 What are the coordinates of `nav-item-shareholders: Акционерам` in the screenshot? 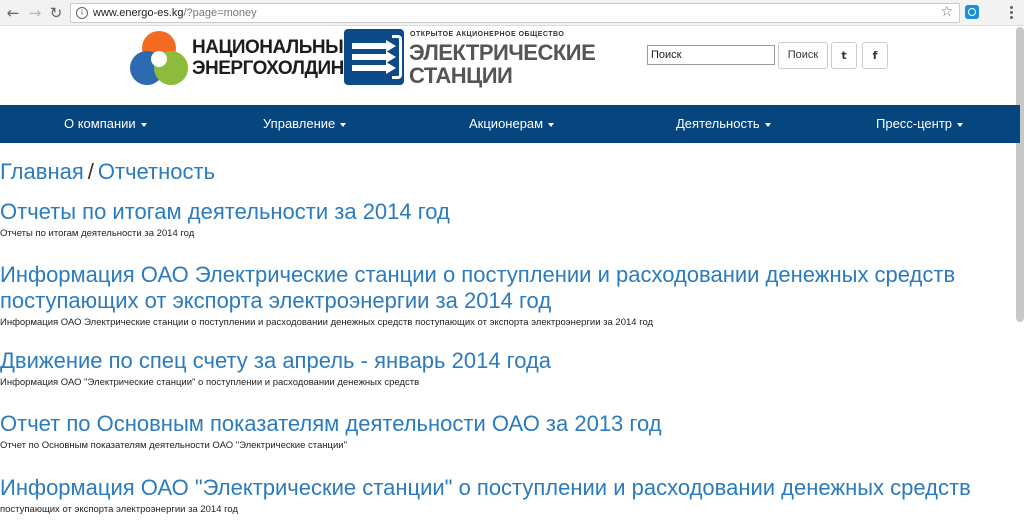 It's located at (512, 124).